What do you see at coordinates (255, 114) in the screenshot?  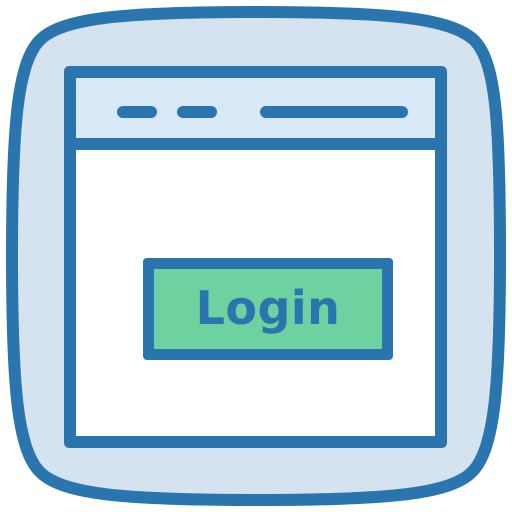 I see `window-title-bar` at bounding box center [255, 114].